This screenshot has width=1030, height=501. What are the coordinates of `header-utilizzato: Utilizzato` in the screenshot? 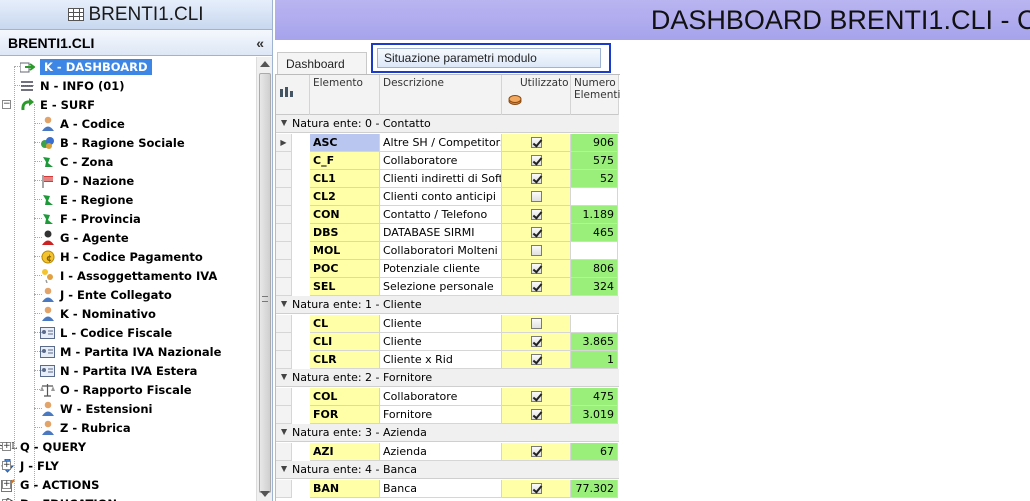 It's located at (536, 95).